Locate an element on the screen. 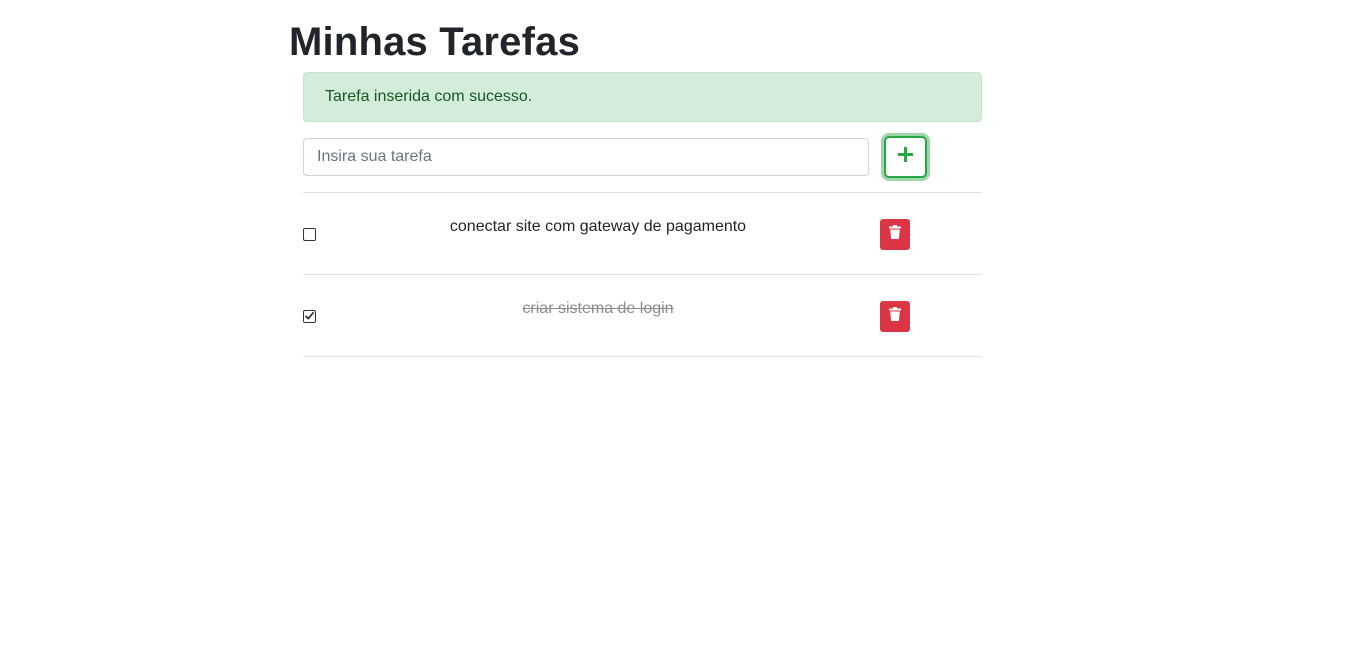 This screenshot has height=658, width=1366. task-checkbox is located at coordinates (309, 234).